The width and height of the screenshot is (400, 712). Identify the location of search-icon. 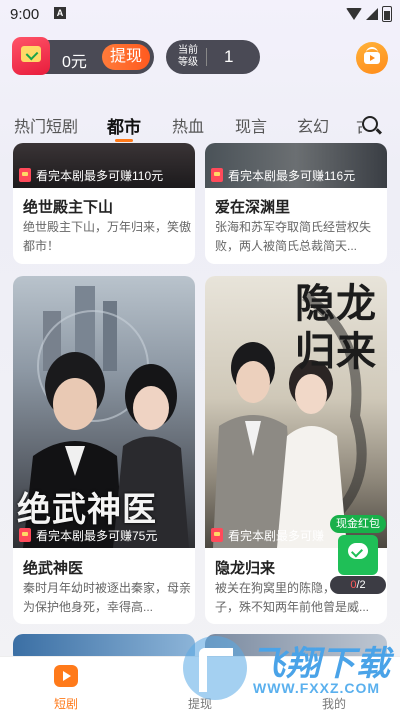
(370, 124).